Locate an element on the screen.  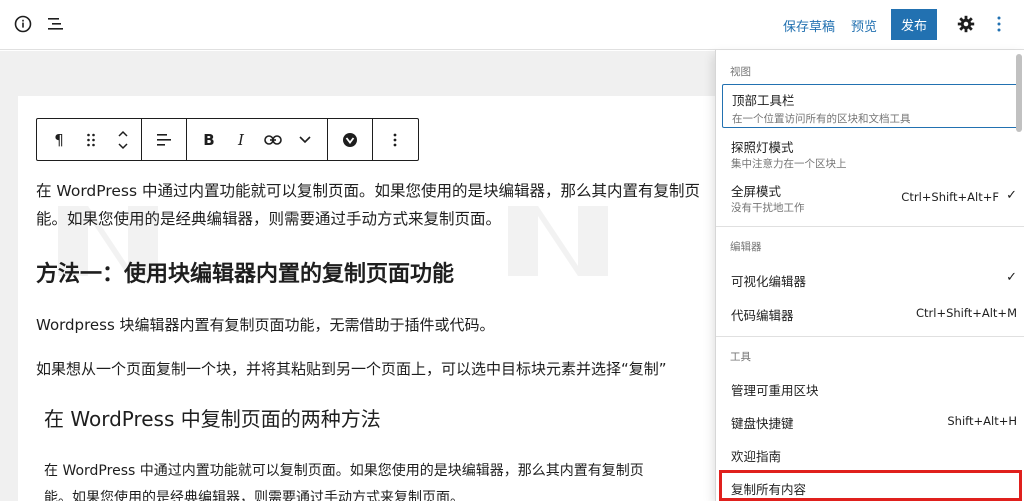
move-up-down-icon is located at coordinates (123, 139).